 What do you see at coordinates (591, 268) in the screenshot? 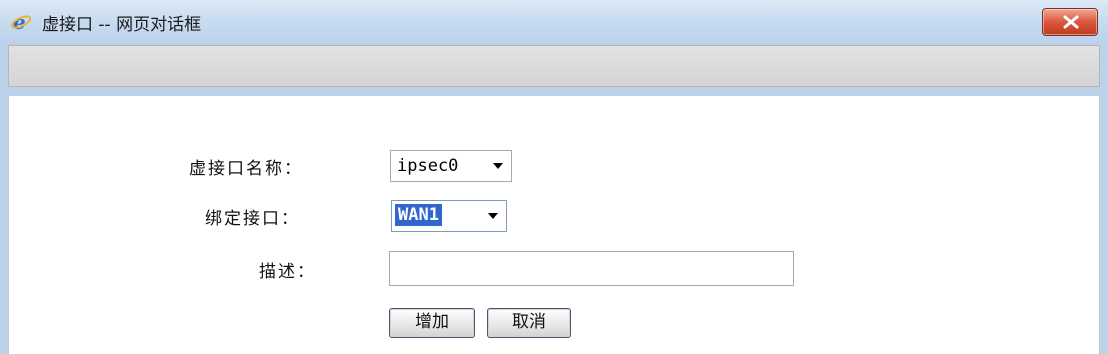
I see `description-input` at bounding box center [591, 268].